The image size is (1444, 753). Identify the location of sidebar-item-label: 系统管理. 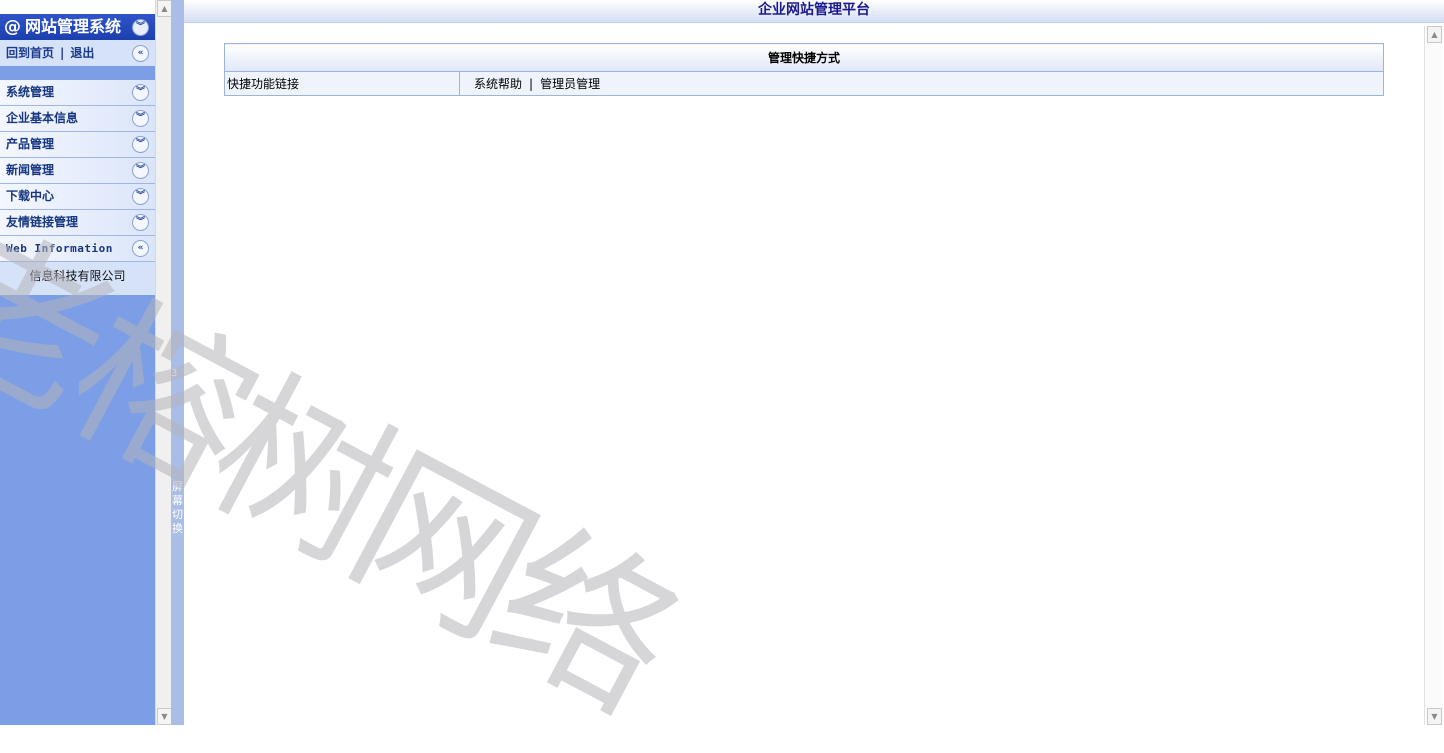
(30, 92).